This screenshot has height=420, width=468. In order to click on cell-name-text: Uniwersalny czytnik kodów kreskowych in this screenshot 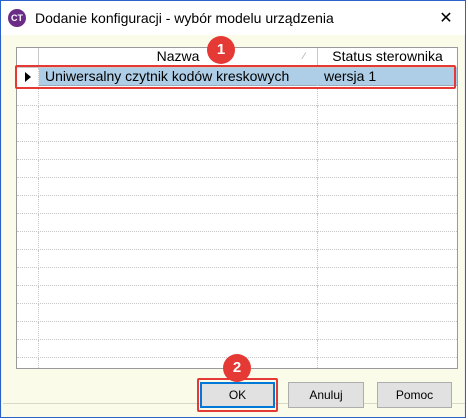, I will do `click(167, 76)`.